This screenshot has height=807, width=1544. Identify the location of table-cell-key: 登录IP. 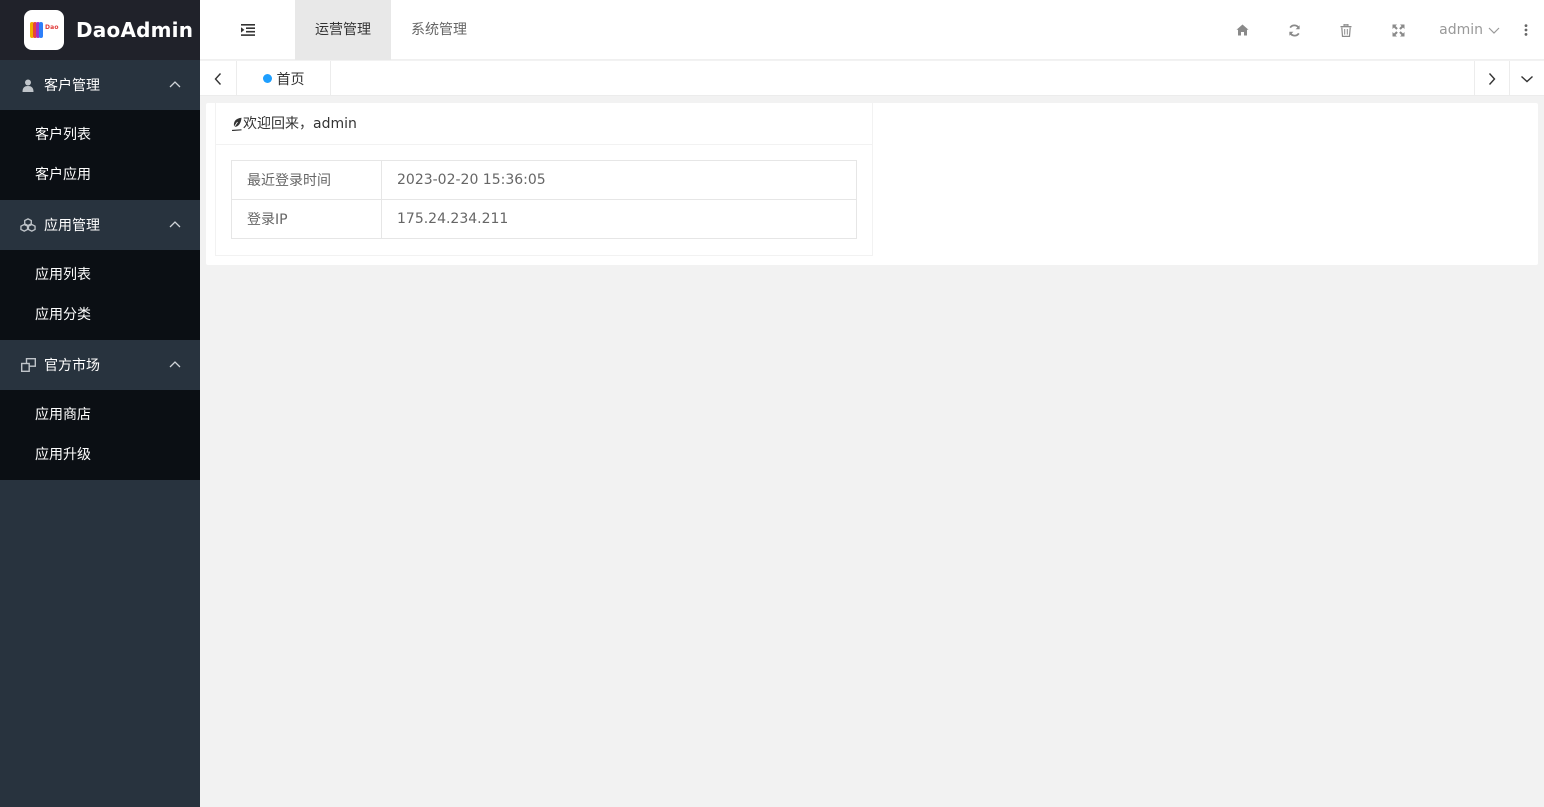
(306, 219).